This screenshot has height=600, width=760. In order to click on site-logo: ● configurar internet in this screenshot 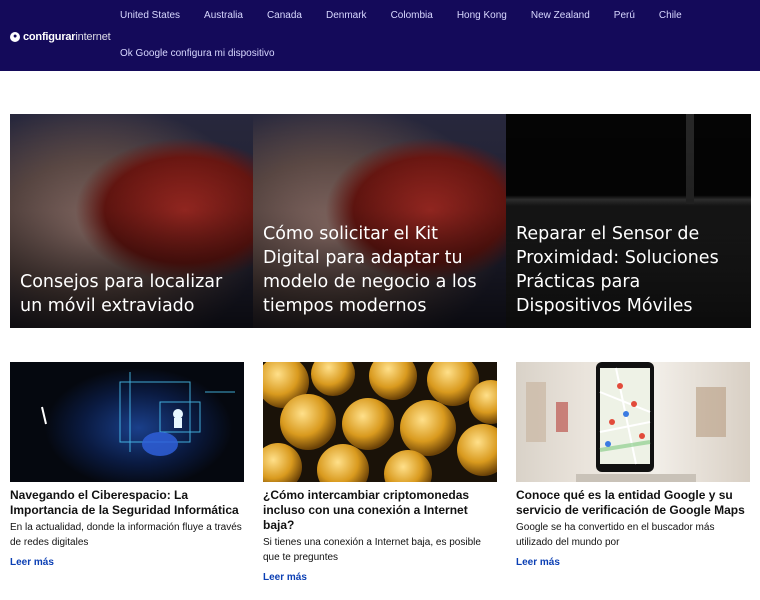, I will do `click(60, 37)`.